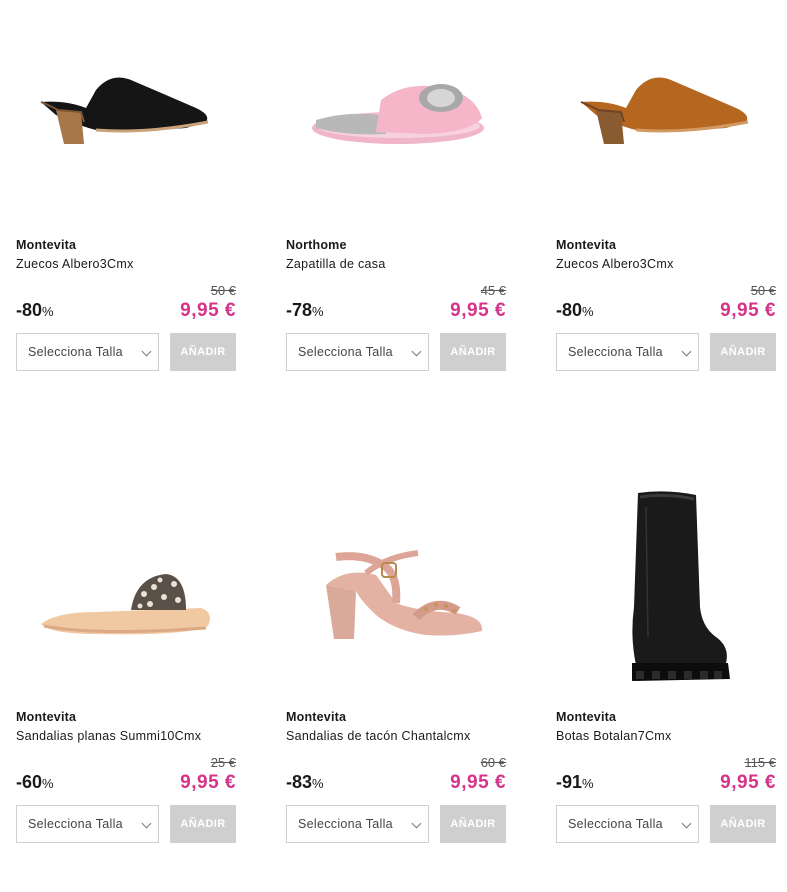 This screenshot has width=787, height=892. Describe the element at coordinates (108, 736) in the screenshot. I see `product-name: Sandalias planas Summi10Cmx` at that location.